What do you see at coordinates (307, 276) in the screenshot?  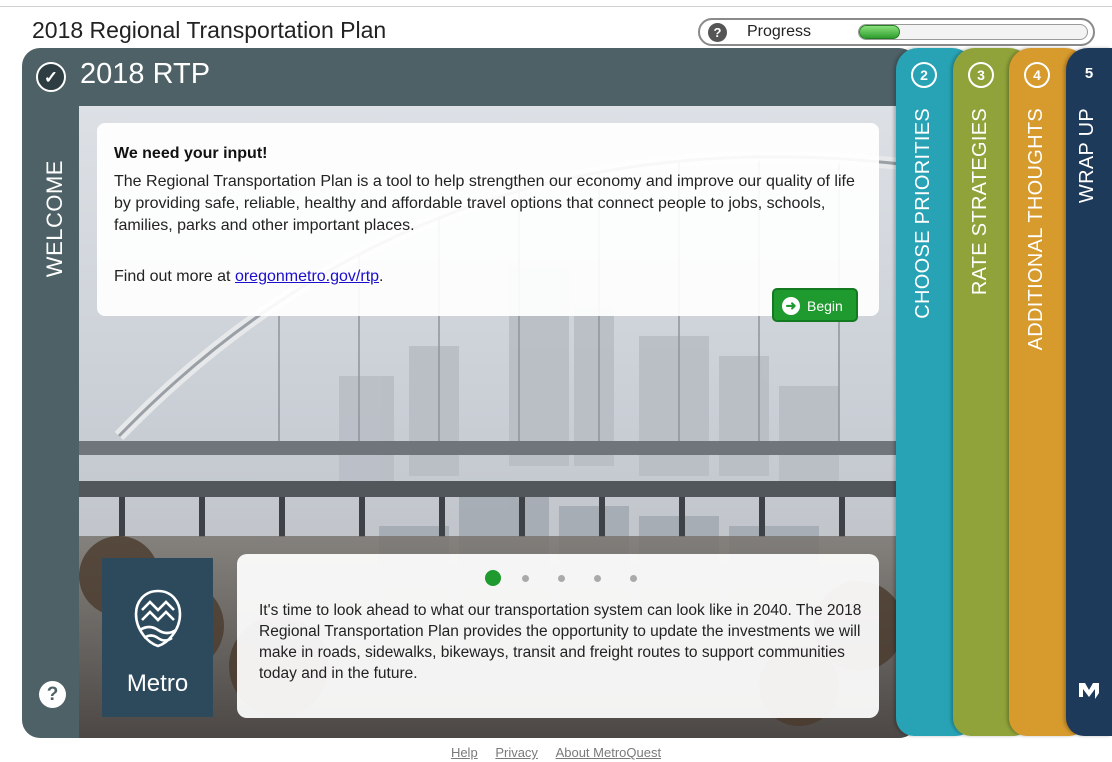 I see `rtp-link: oregonmetro.gov/rtp` at bounding box center [307, 276].